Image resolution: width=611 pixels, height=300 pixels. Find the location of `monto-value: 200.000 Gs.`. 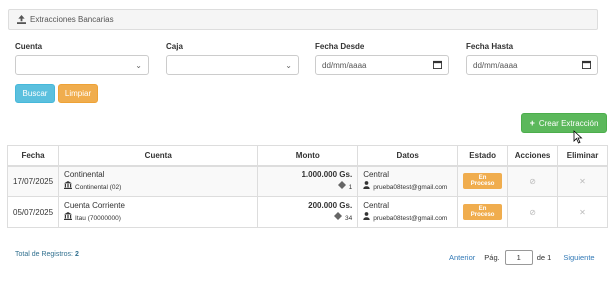

monto-value: 200.000 Gs. is located at coordinates (330, 205).